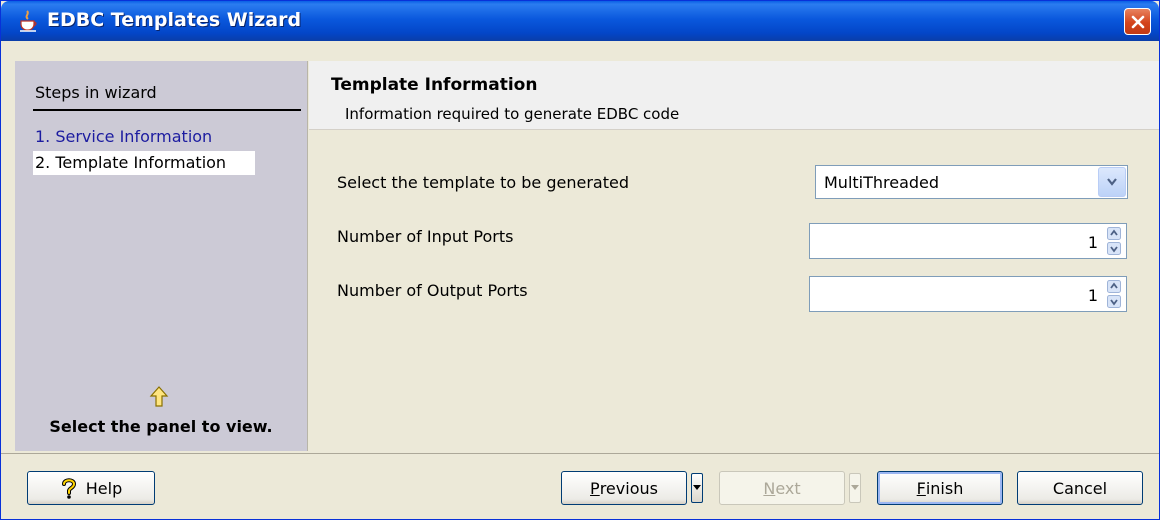  I want to click on step-template-information: 2. Template Information, so click(144, 163).